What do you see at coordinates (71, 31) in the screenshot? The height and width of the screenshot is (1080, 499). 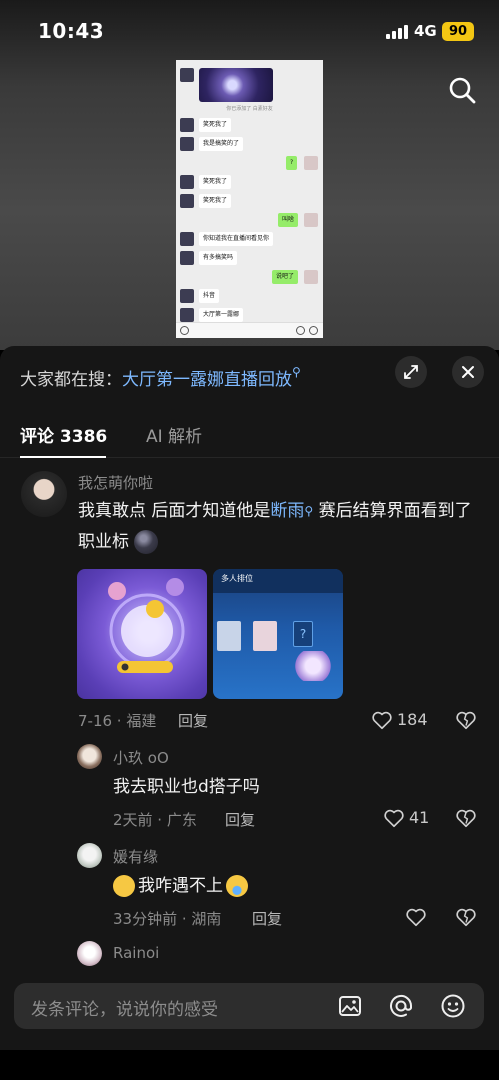 I see `clock: 10:43` at bounding box center [71, 31].